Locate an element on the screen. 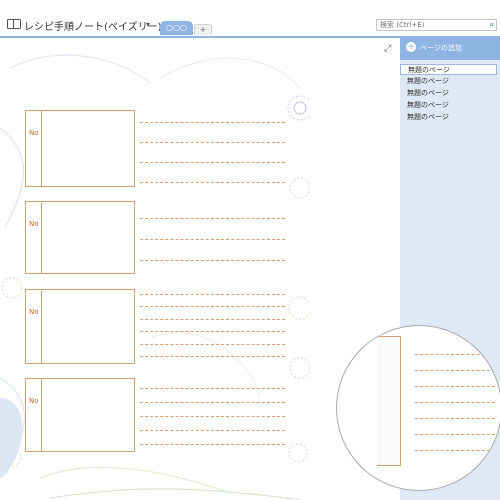  zoomed-recipe-box is located at coordinates (389, 401).